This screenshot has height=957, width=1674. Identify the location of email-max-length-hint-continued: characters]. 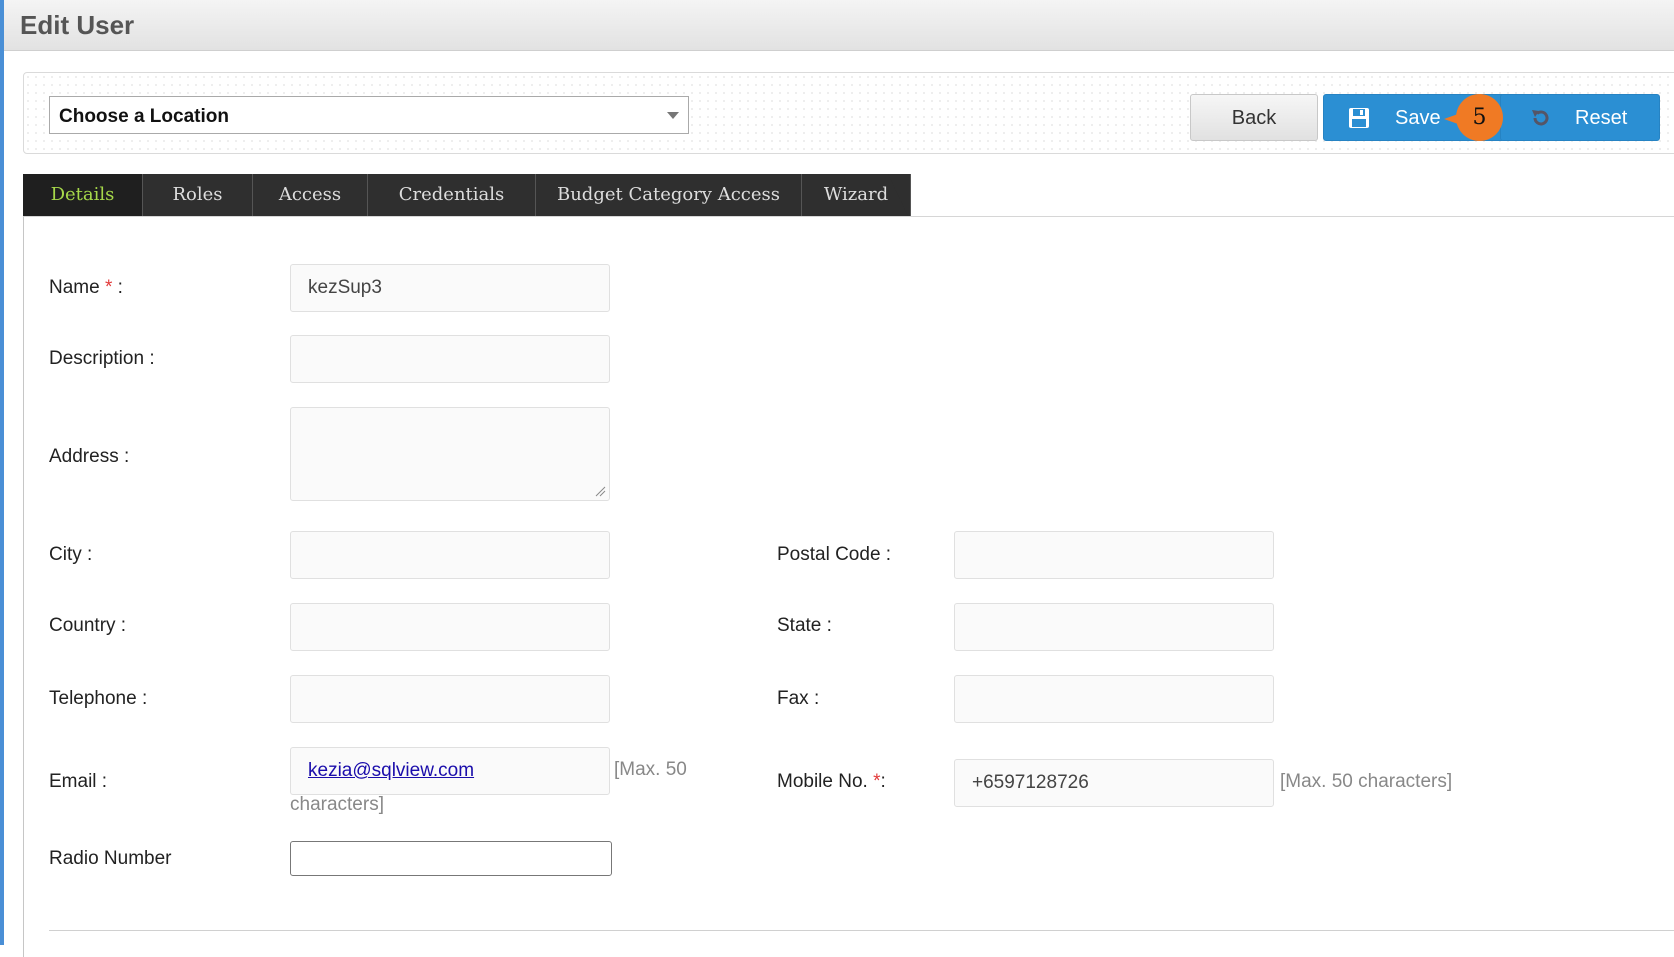
(337, 804).